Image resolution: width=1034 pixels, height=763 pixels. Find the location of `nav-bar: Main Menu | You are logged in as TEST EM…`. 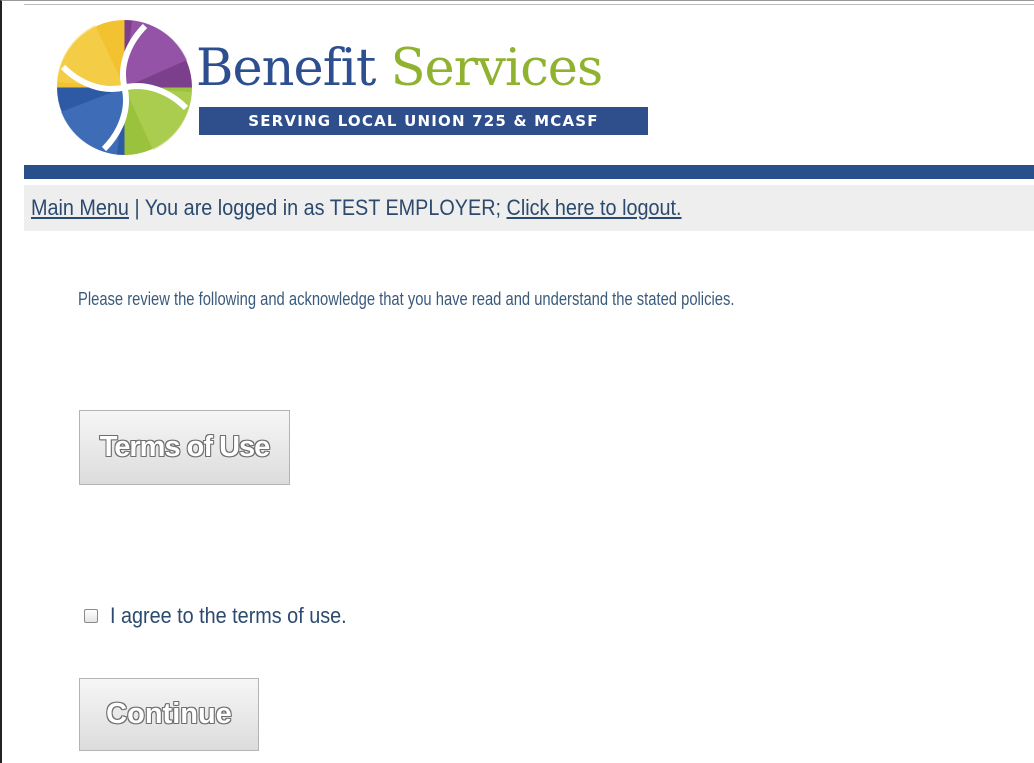

nav-bar: Main Menu | You are logged in as TEST EM… is located at coordinates (529, 208).